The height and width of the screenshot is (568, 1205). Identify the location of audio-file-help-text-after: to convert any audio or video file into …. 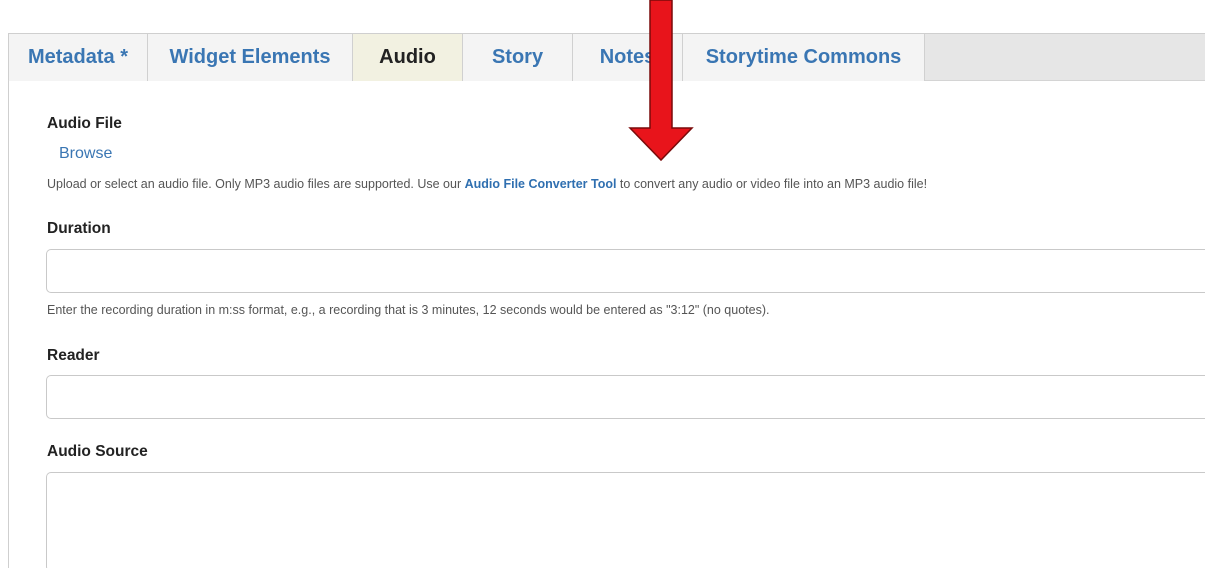
(772, 184).